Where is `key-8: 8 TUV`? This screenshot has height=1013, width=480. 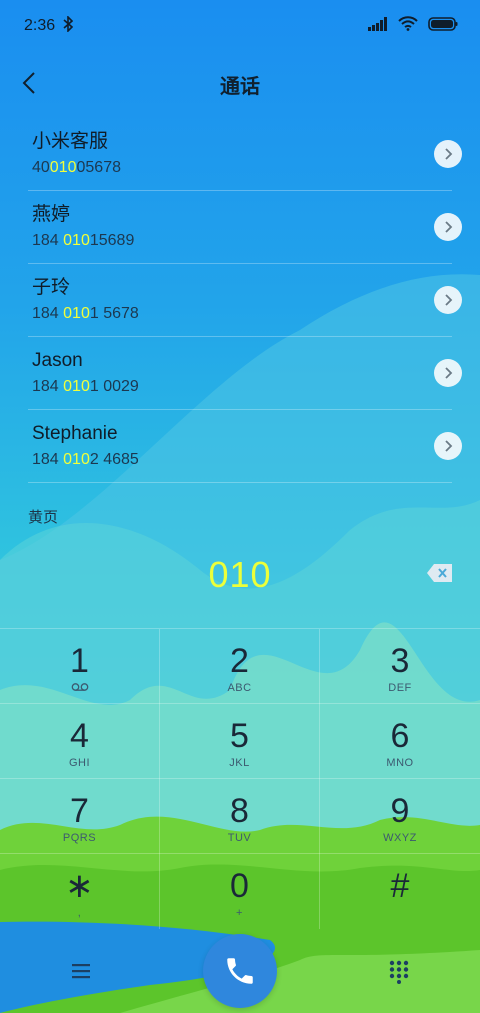 key-8: 8 TUV is located at coordinates (240, 816).